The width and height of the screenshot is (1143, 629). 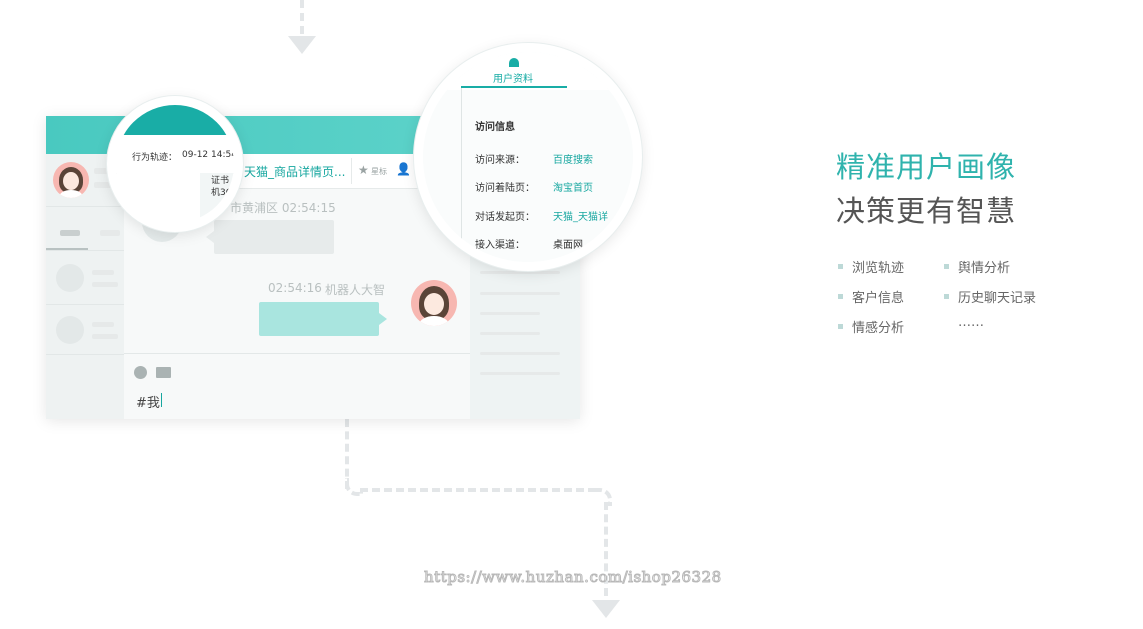 I want to click on text-cursor, so click(x=161, y=400).